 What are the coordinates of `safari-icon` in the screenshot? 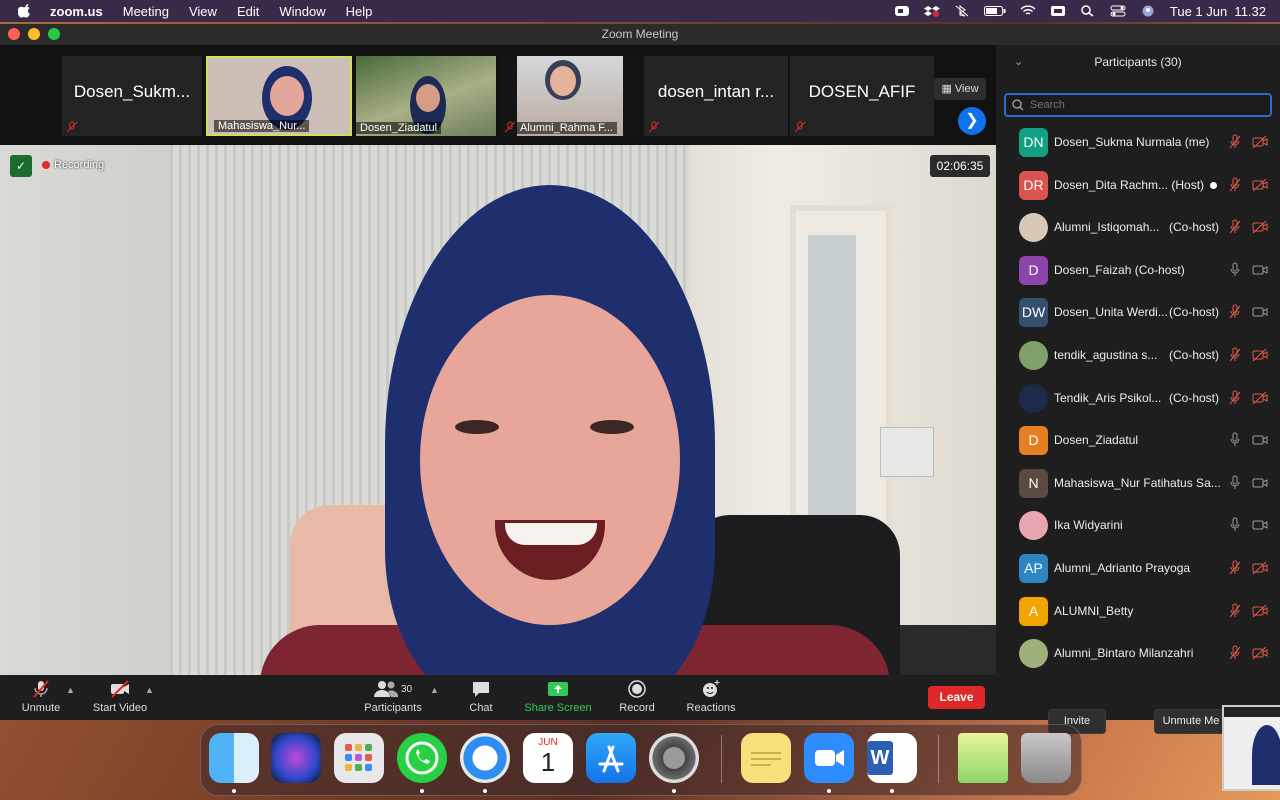 It's located at (485, 758).